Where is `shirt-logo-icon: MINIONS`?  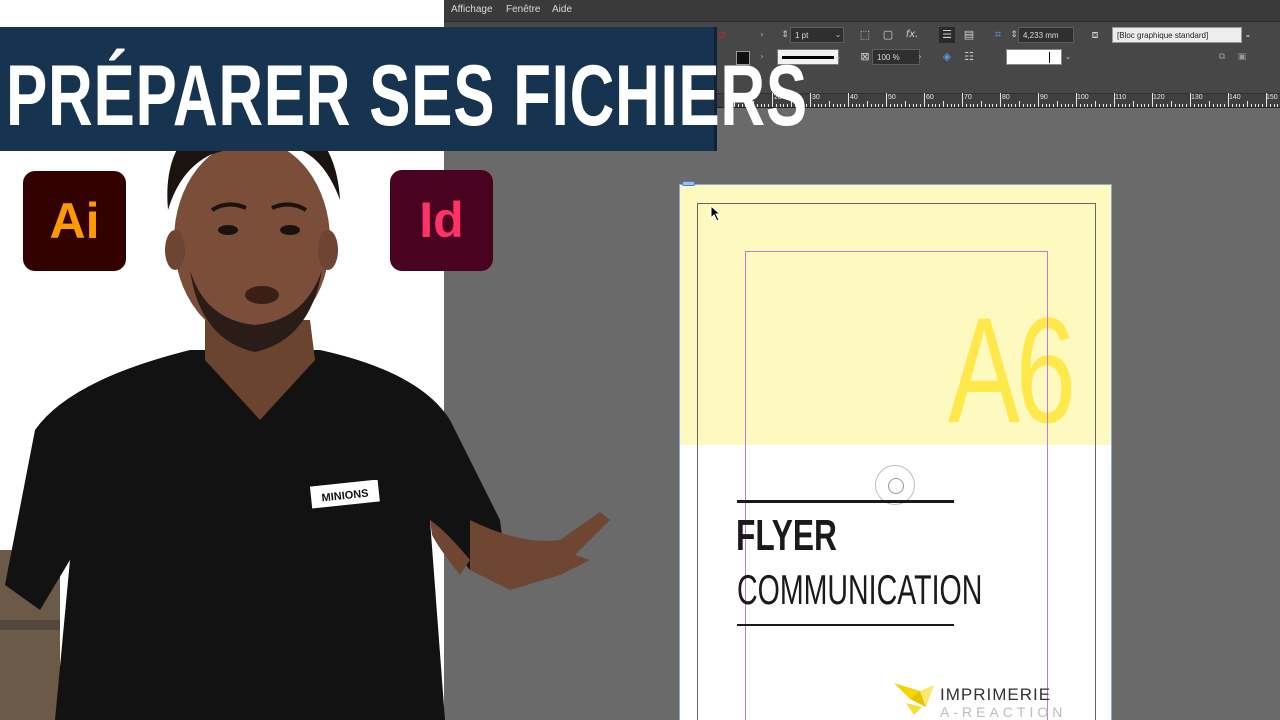 shirt-logo-icon: MINIONS is located at coordinates (345, 494).